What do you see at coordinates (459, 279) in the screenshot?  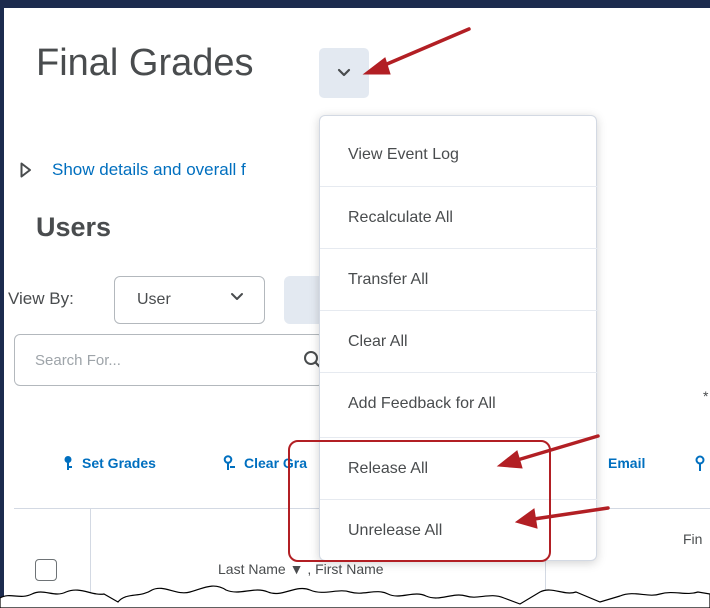 I see `menu-item-transfer-all: Transfer All` at bounding box center [459, 279].